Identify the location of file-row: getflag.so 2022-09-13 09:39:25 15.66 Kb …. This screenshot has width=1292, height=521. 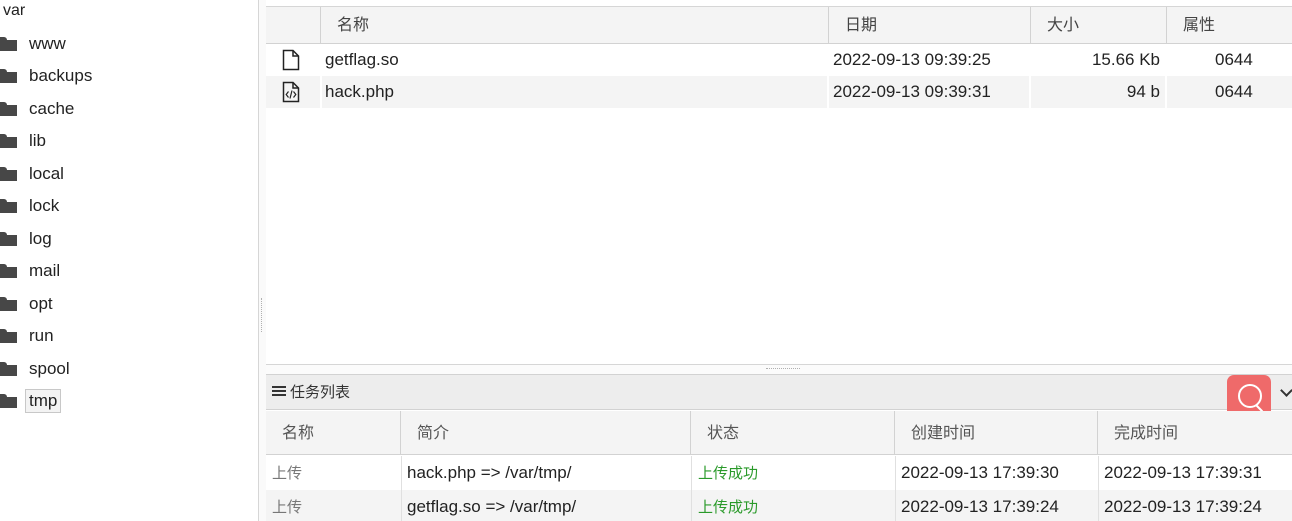
(779, 60).